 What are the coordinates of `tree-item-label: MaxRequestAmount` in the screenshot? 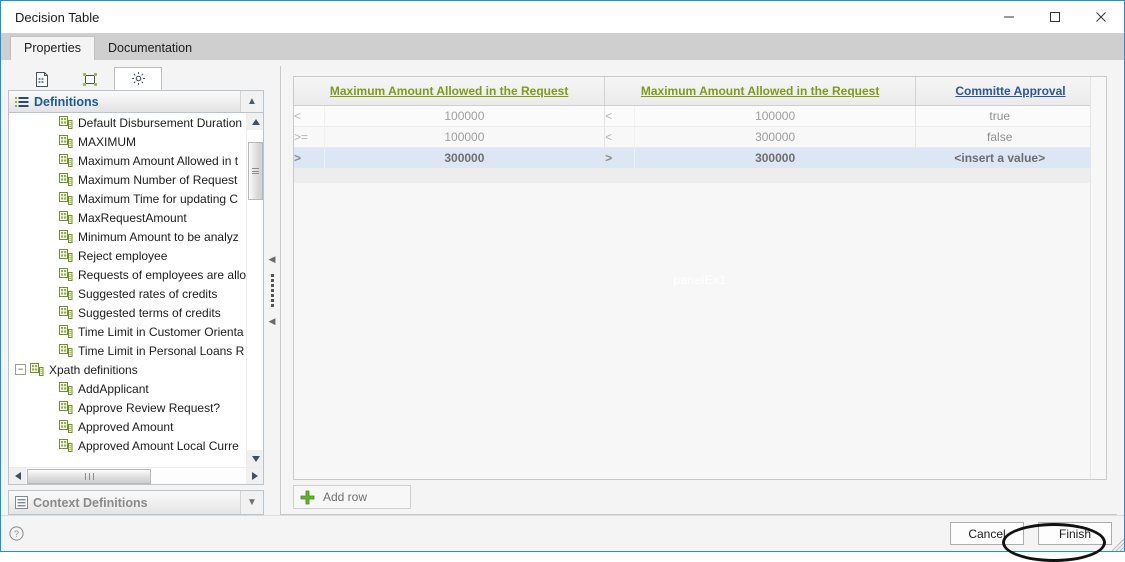 It's located at (132, 217).